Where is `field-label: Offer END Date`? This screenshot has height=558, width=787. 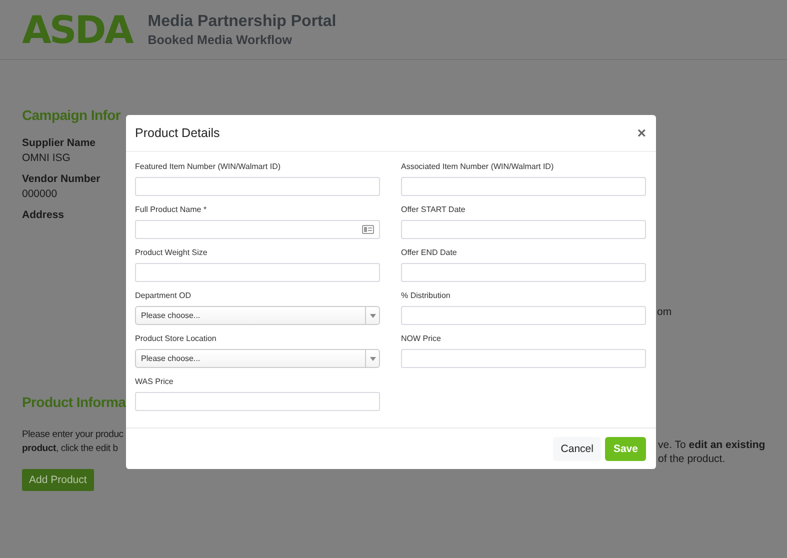 field-label: Offer END Date is located at coordinates (429, 253).